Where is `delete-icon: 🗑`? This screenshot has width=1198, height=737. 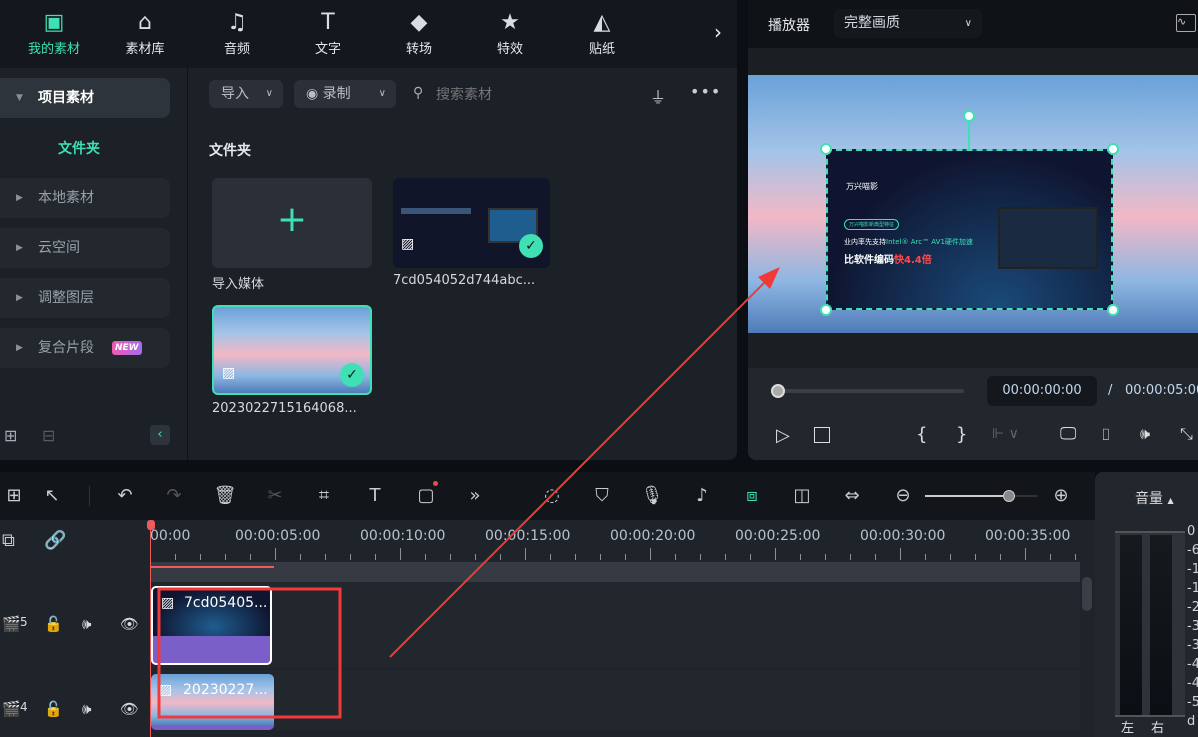 delete-icon: 🗑 is located at coordinates (225, 496).